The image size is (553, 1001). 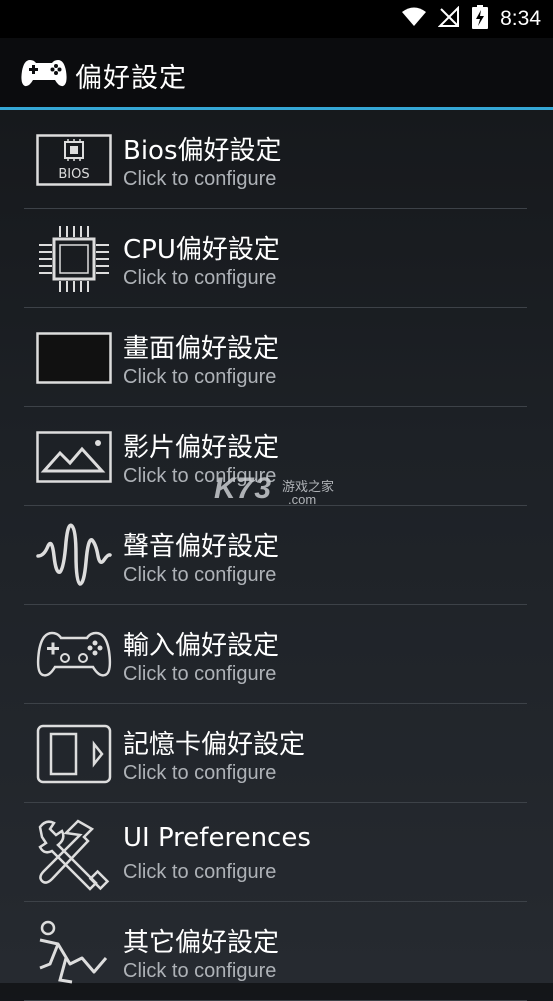 What do you see at coordinates (201, 349) in the screenshot?
I see `item-label: 畫面偏好設定` at bounding box center [201, 349].